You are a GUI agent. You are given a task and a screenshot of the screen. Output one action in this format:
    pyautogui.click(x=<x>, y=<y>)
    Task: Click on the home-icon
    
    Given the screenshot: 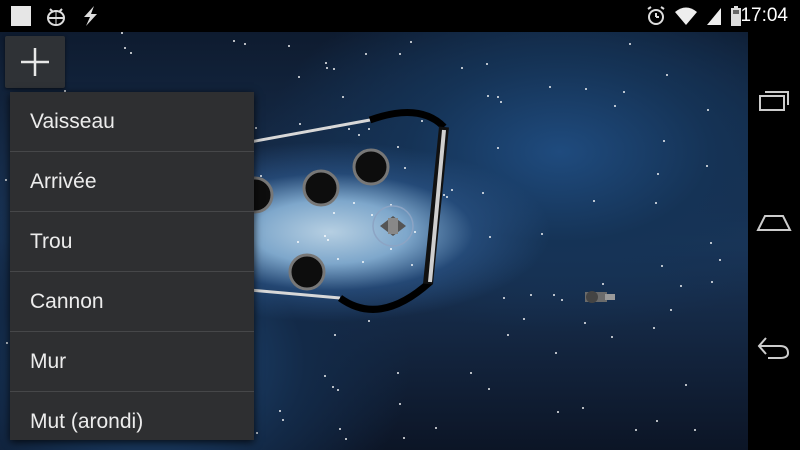 What is the action you would take?
    pyautogui.click(x=774, y=223)
    